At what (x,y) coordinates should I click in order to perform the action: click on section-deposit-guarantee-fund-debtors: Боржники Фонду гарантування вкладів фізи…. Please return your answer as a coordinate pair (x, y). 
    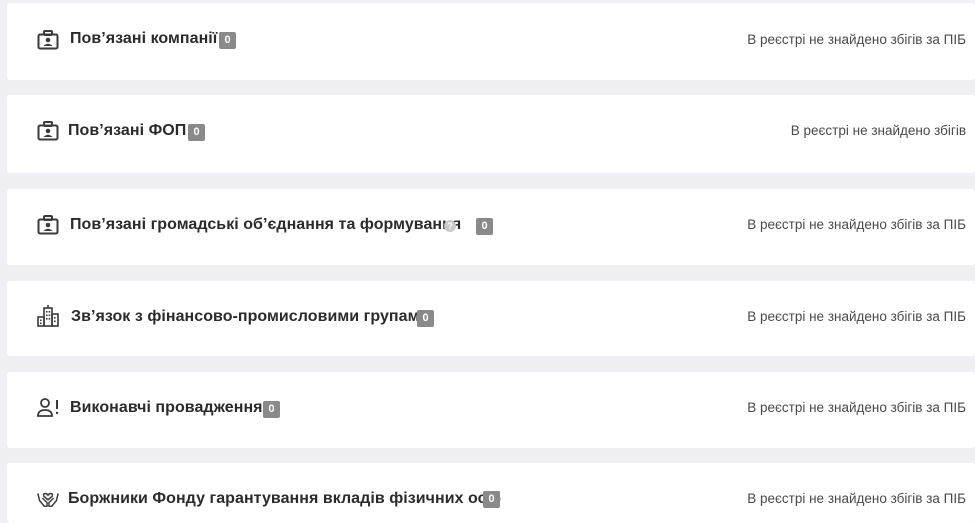
    Looking at the image, I should click on (491, 493).